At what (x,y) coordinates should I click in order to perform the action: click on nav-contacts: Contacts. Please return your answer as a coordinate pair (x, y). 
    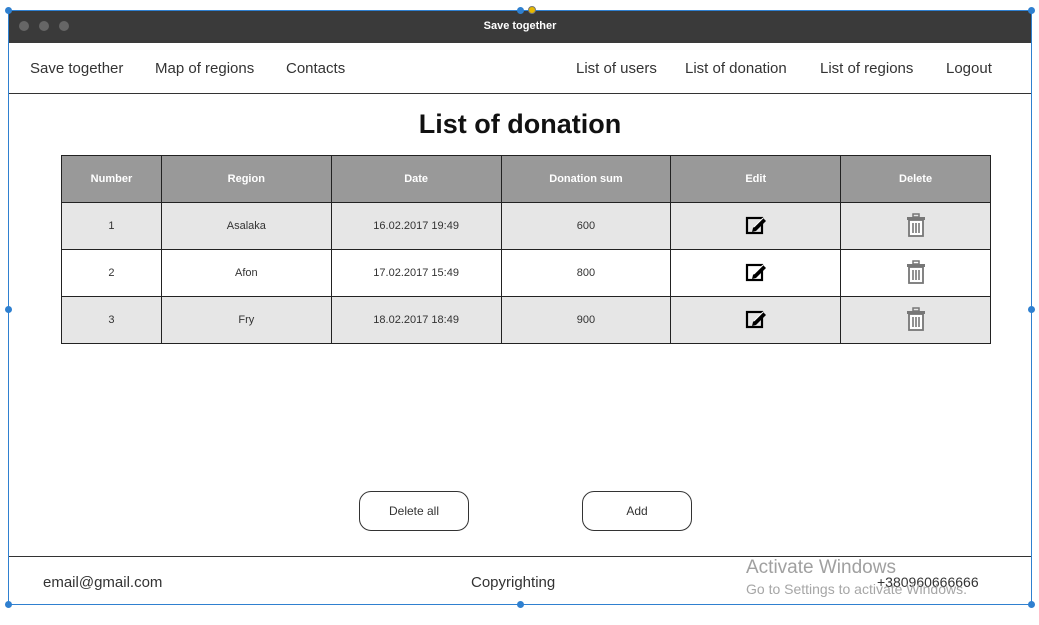
    Looking at the image, I should click on (315, 68).